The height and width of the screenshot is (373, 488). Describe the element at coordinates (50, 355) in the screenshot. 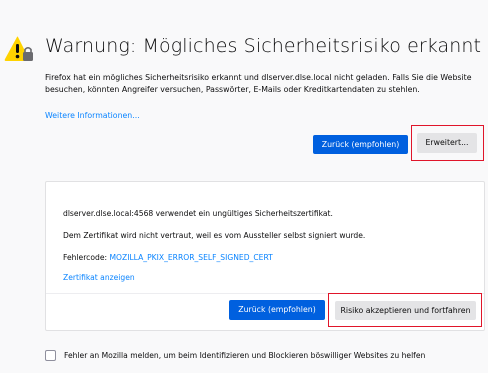

I see `report-checkbox` at that location.